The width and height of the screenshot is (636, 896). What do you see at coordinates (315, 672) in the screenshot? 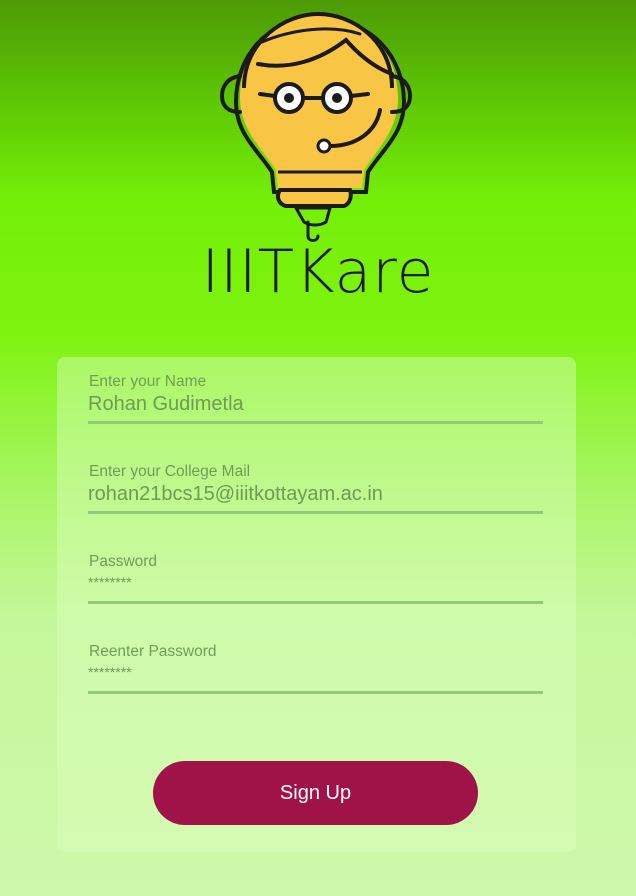
I see `reenter-password-input` at bounding box center [315, 672].